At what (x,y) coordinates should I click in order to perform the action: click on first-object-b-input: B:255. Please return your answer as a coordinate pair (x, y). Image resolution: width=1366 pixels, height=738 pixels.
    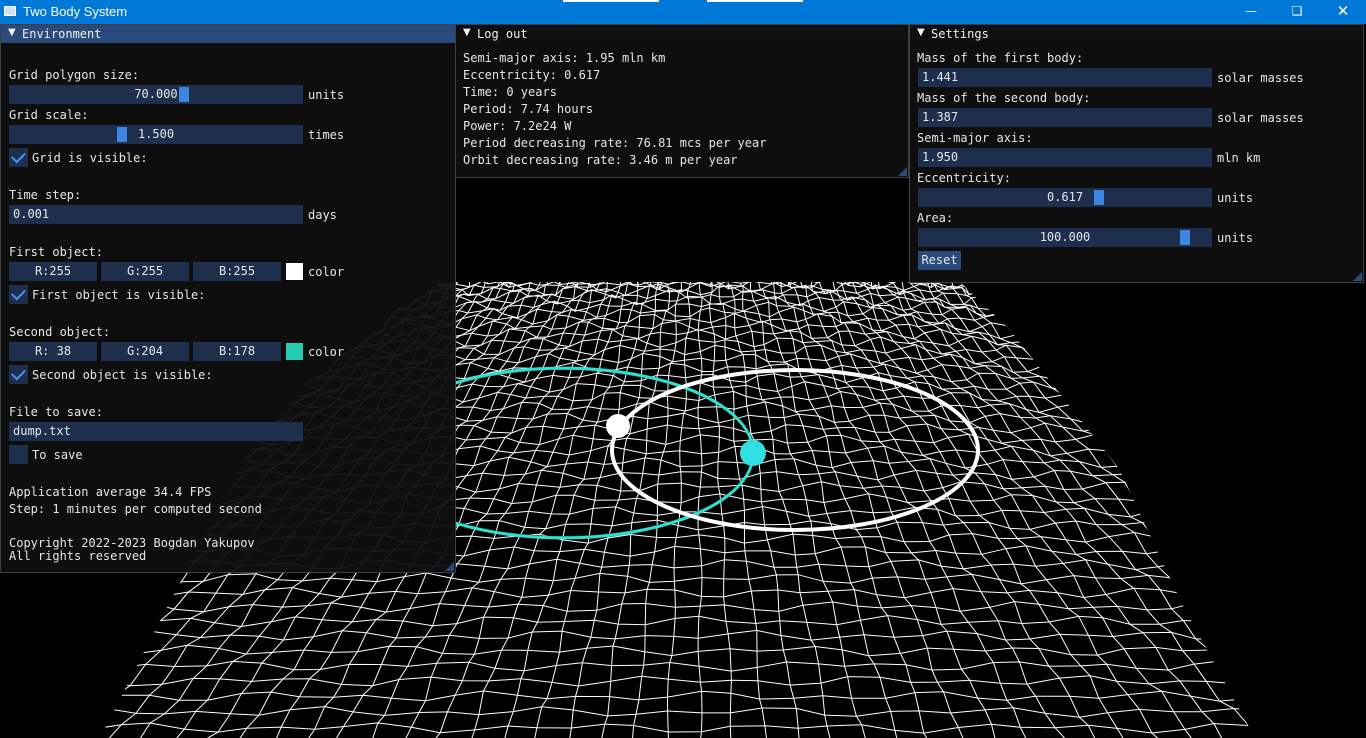
    Looking at the image, I should click on (237, 271).